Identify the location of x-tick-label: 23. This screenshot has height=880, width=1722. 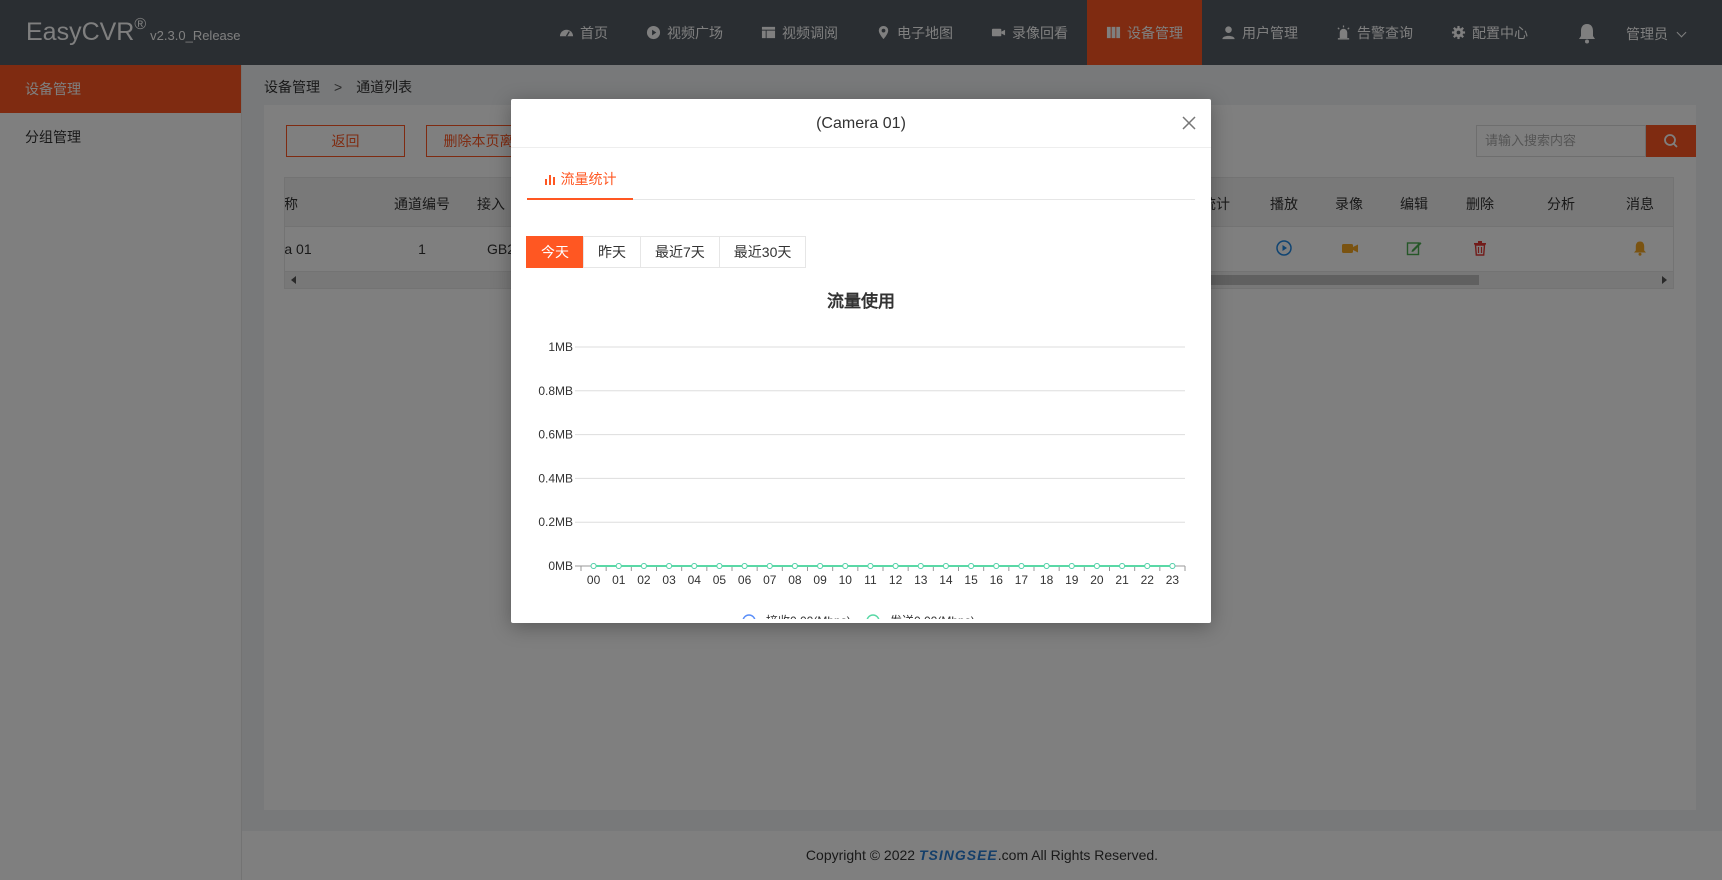
(1173, 580).